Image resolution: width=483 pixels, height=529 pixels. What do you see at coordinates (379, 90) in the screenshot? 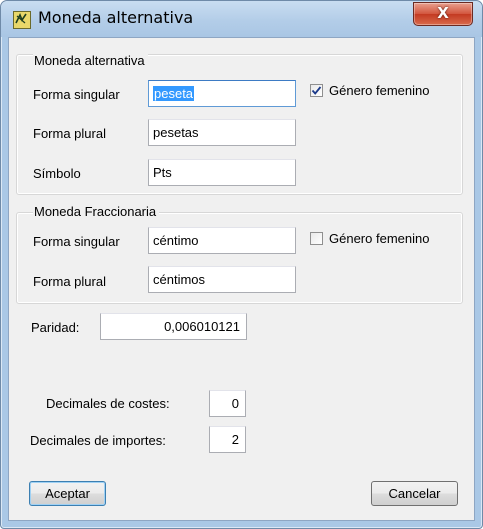
I see `alt-feminine-label: Género femenino` at bounding box center [379, 90].